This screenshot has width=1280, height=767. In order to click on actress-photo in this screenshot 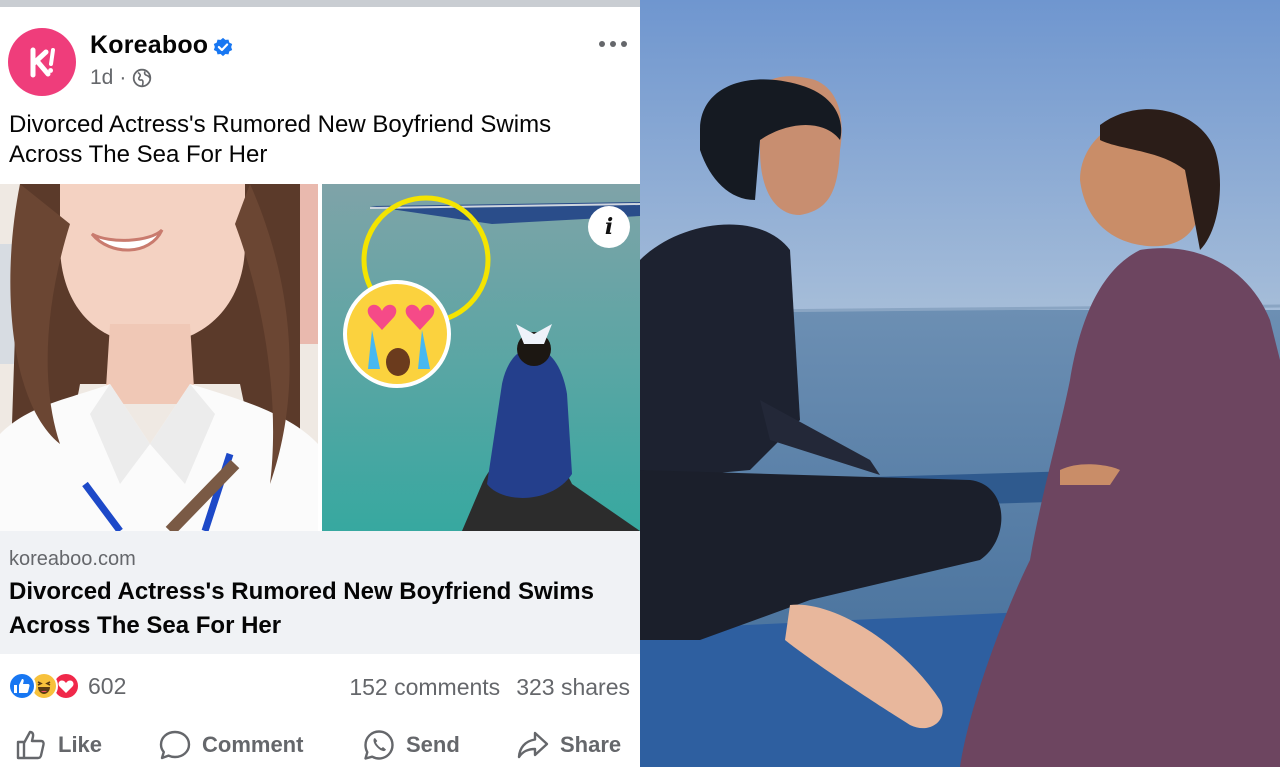, I will do `click(159, 357)`.